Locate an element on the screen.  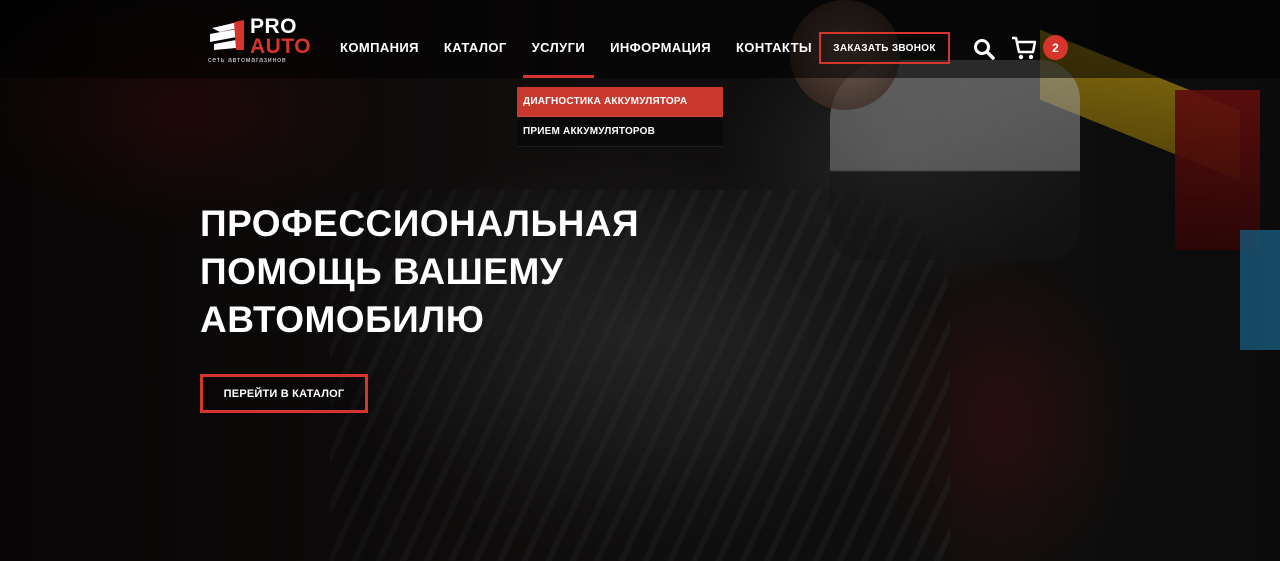
nav-item-company: КОМПАНИЯ is located at coordinates (379, 39).